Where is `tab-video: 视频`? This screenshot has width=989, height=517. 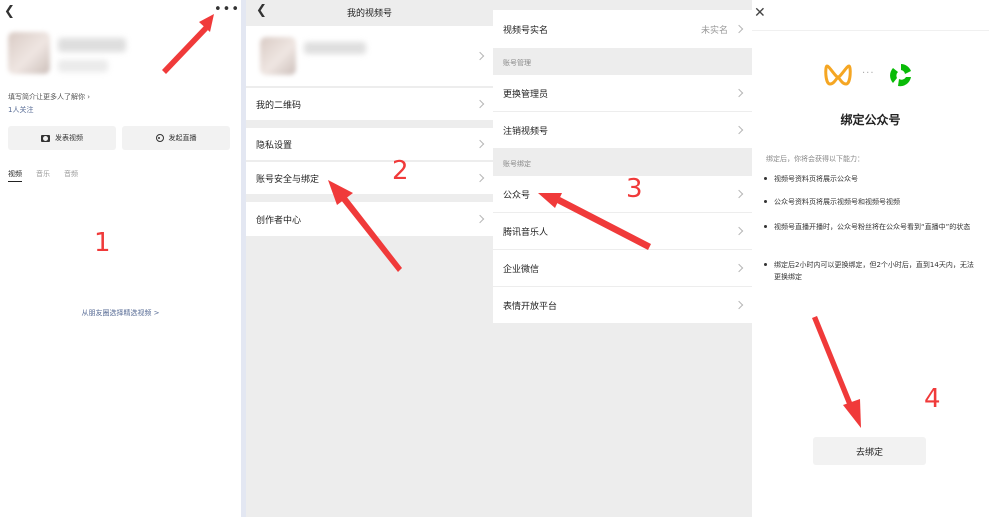
tab-video: 视频 is located at coordinates (15, 175).